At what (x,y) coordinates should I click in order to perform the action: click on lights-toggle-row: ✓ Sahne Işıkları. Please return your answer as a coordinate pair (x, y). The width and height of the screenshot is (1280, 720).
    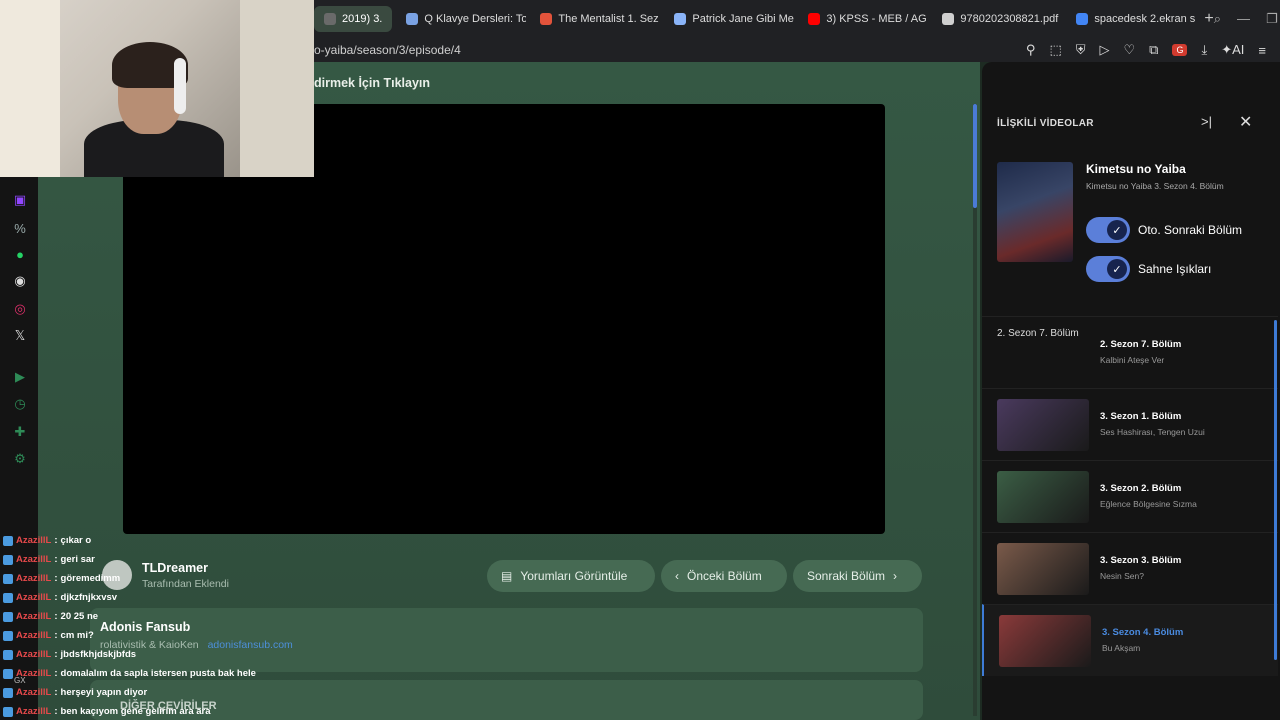
    Looking at the image, I should click on (1148, 269).